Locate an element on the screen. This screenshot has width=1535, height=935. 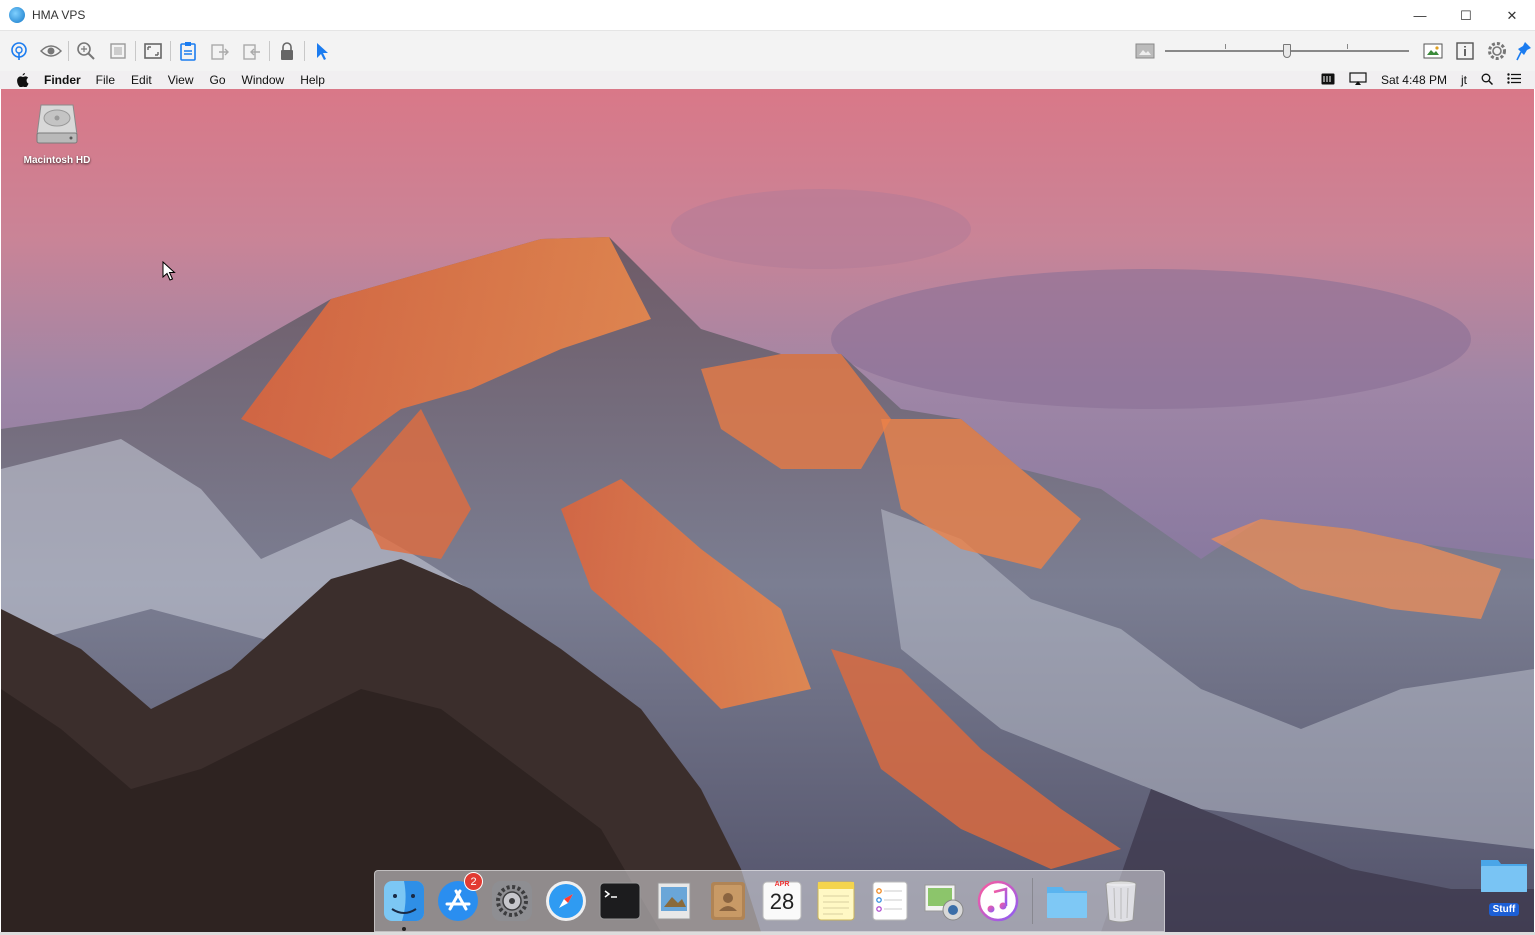
info-icon is located at coordinates (1465, 51).